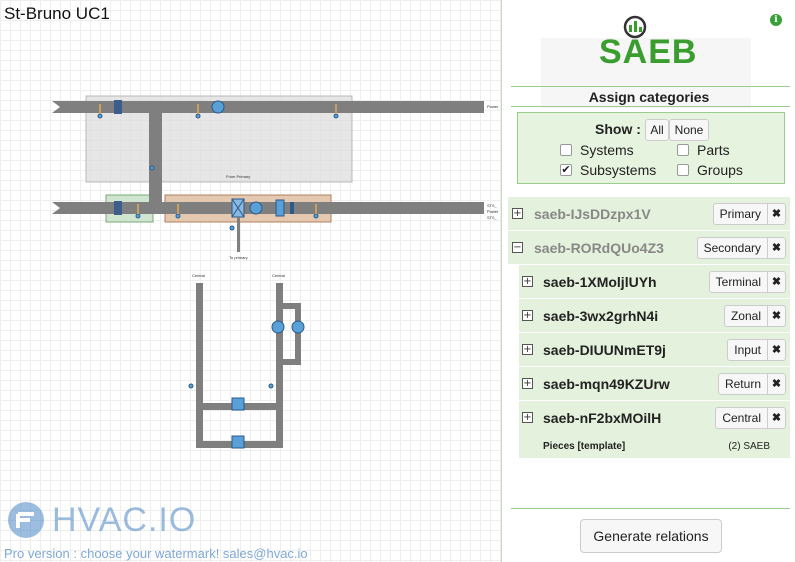 The height and width of the screenshot is (562, 795). Describe the element at coordinates (747, 350) in the screenshot. I see `category-tag: Input` at that location.